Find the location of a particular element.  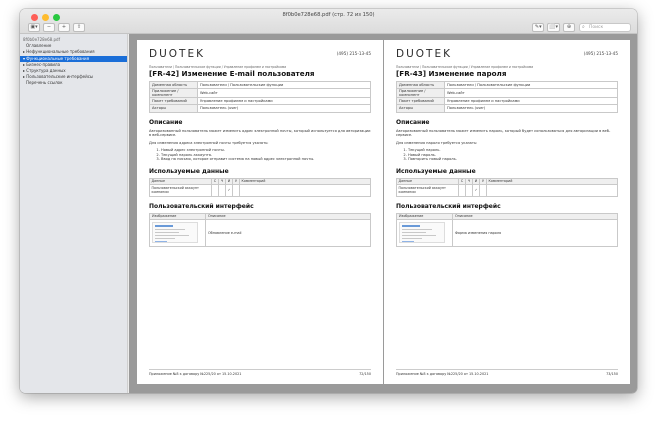

table-row: Форма изменения пароля is located at coordinates (507, 232).